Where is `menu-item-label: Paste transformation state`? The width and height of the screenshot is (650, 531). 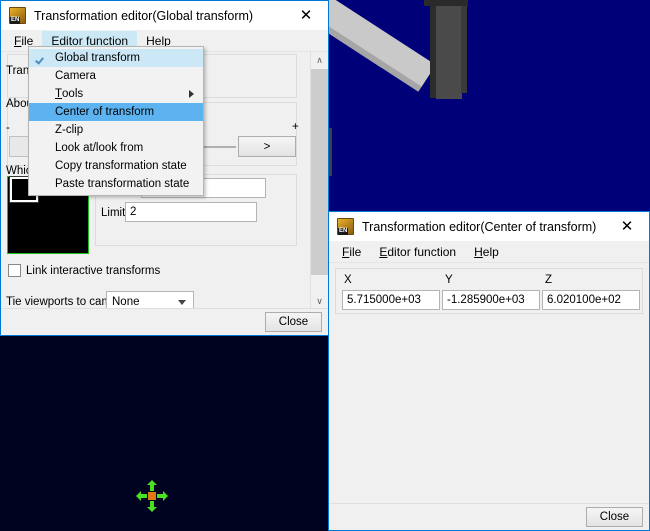
menu-item-label: Paste transformation state is located at coordinates (122, 184).